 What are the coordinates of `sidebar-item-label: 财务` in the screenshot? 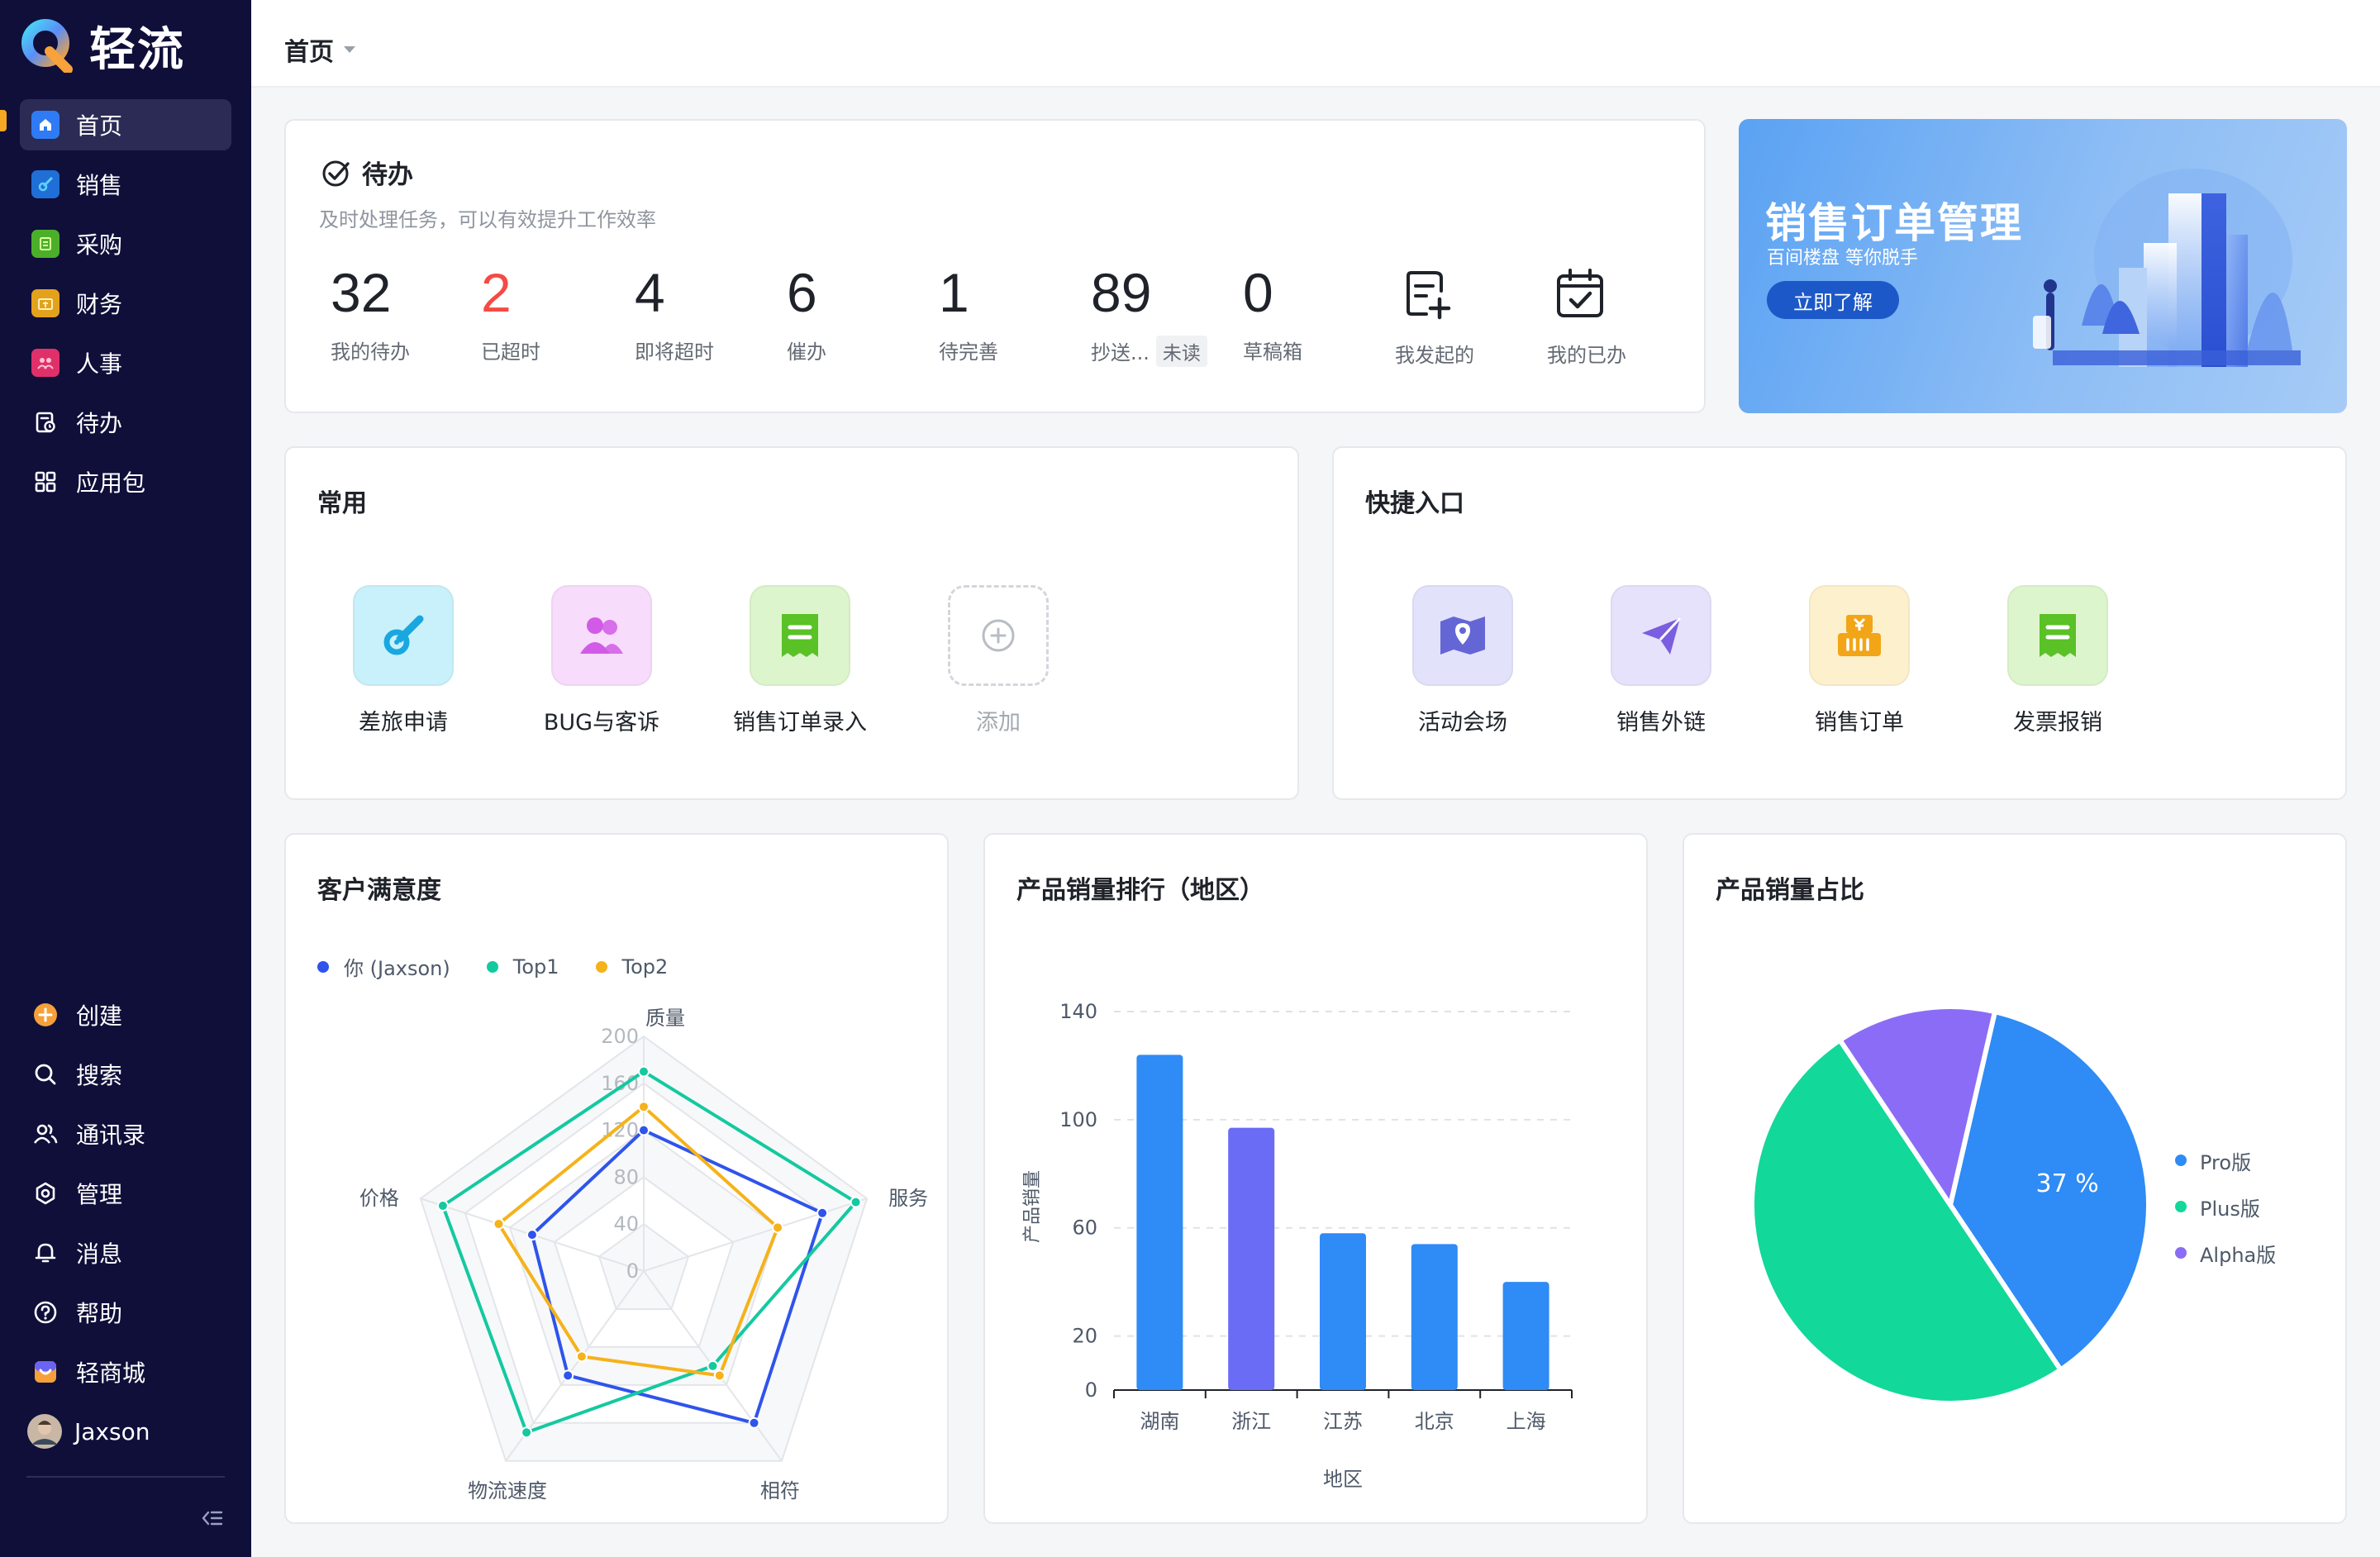 It's located at (99, 304).